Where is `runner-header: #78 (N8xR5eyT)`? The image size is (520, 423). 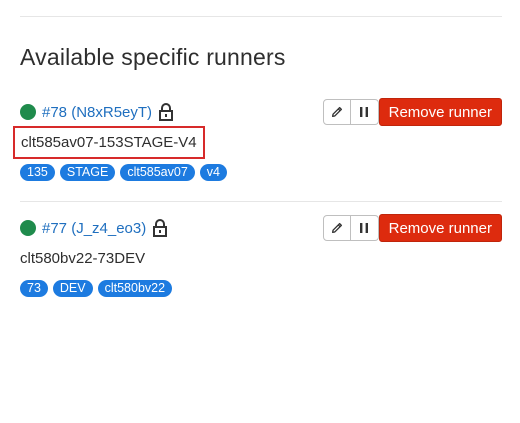
runner-header: #78 (N8xR5eyT) is located at coordinates (97, 112).